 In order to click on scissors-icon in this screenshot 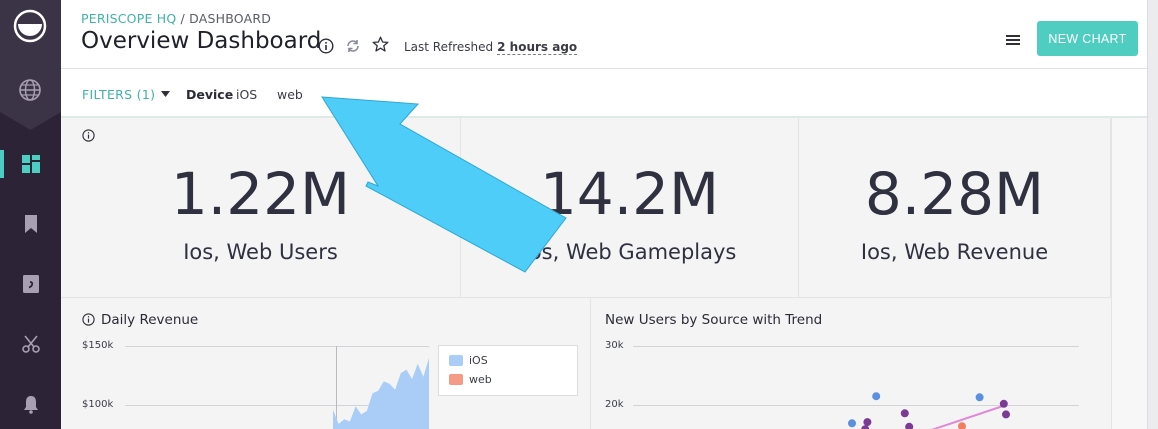, I will do `click(30, 344)`.